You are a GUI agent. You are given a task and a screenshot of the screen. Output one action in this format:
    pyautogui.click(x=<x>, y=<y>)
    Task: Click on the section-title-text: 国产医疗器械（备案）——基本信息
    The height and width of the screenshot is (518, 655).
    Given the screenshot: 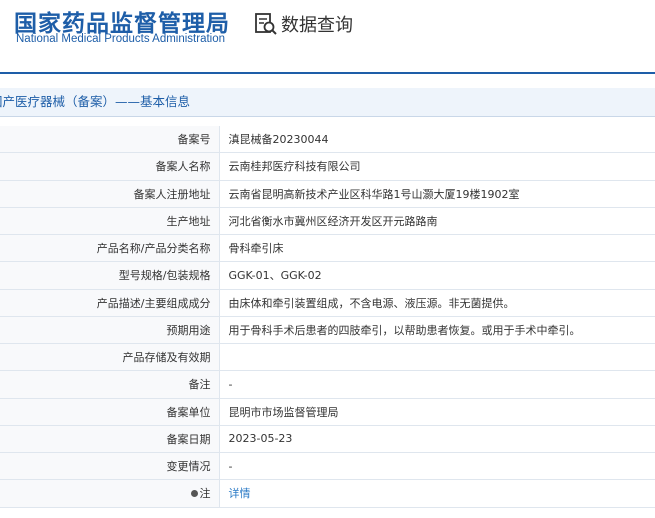 What is the action you would take?
    pyautogui.click(x=95, y=101)
    